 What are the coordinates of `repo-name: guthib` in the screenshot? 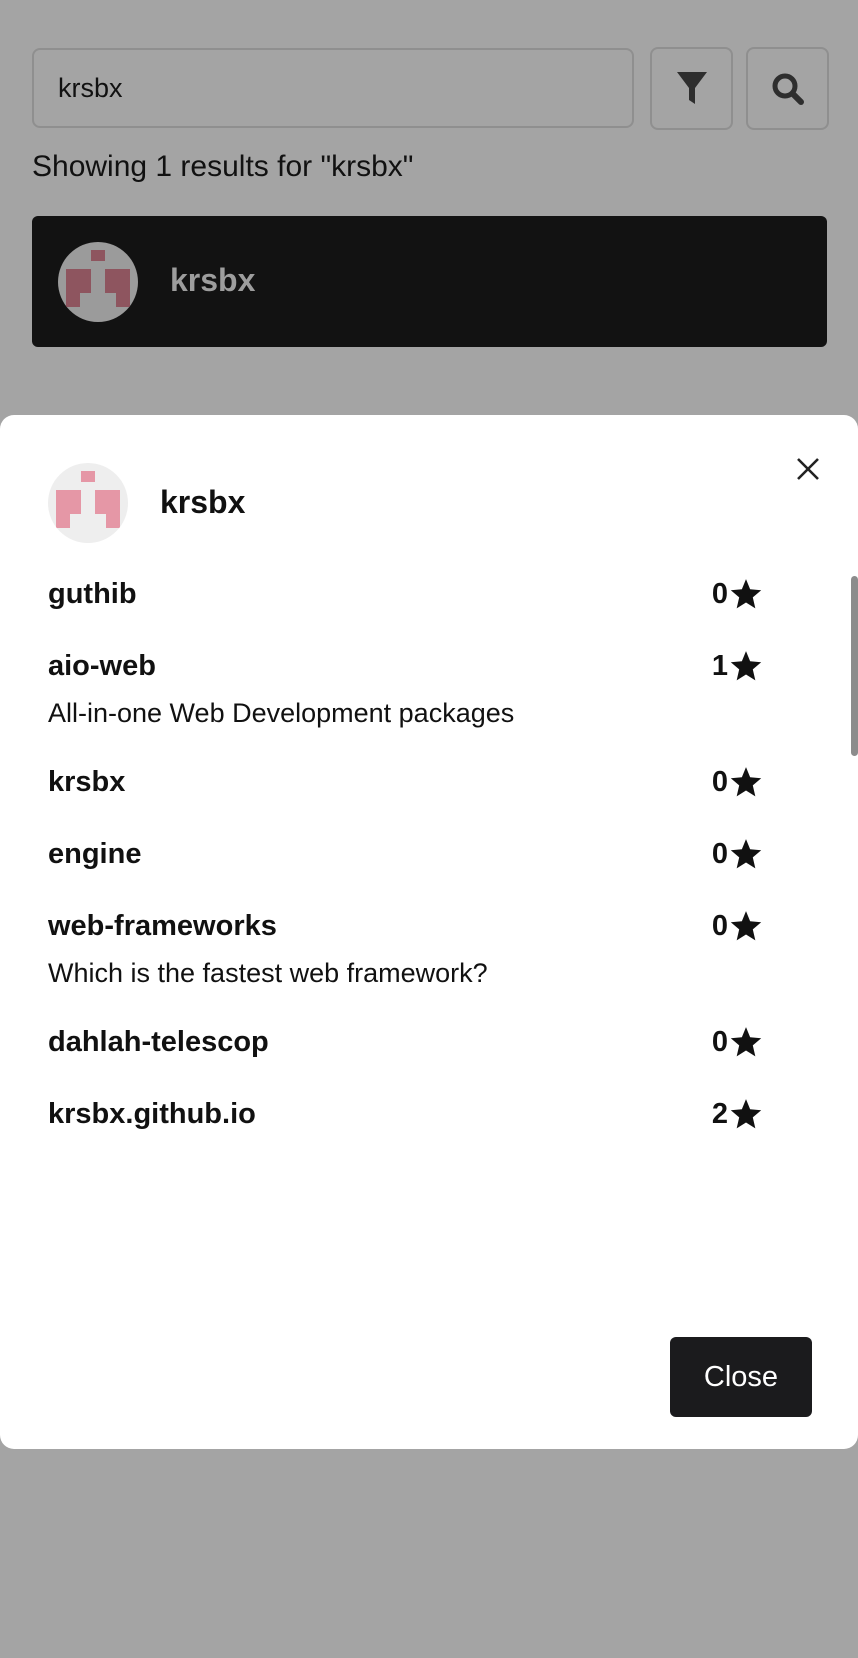 It's located at (92, 594).